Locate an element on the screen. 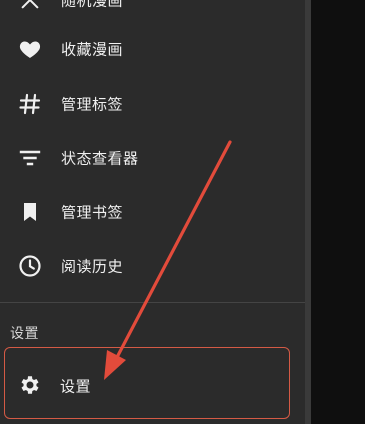 This screenshot has height=424, width=365. drawer-item-manage-bookmarks: 管理书签 is located at coordinates (152, 212).